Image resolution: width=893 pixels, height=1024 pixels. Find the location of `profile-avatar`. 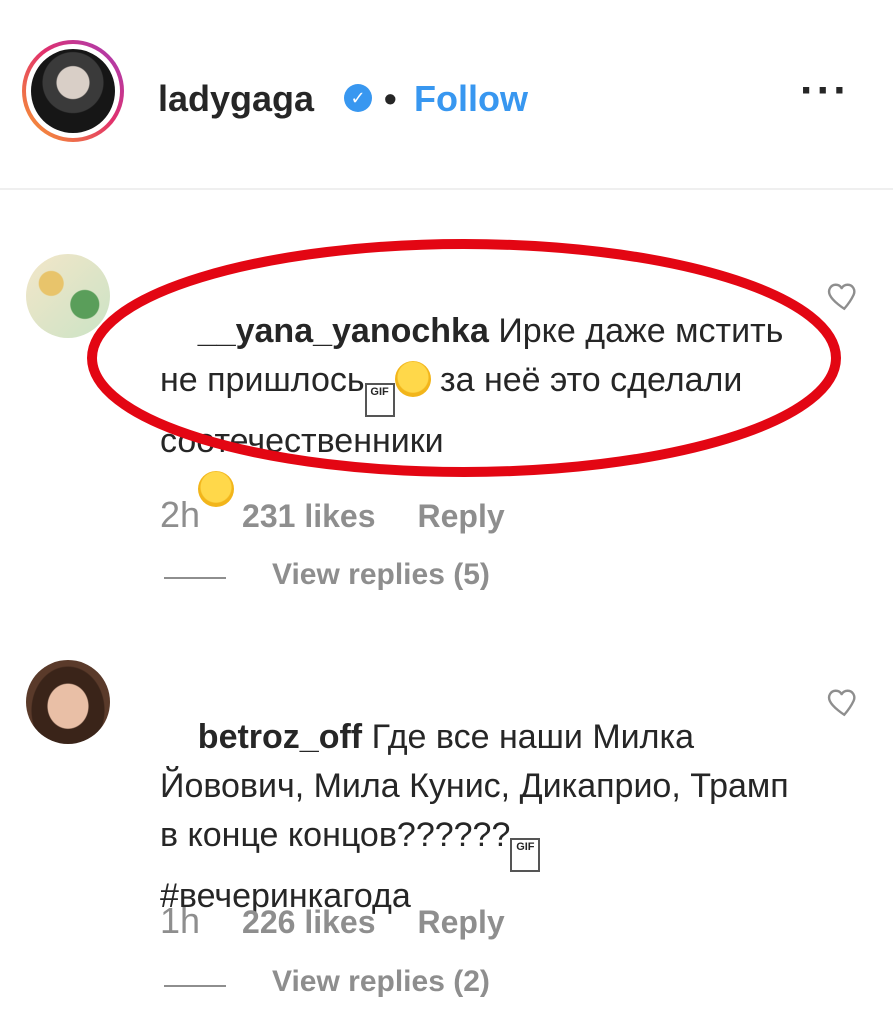

profile-avatar is located at coordinates (73, 91).